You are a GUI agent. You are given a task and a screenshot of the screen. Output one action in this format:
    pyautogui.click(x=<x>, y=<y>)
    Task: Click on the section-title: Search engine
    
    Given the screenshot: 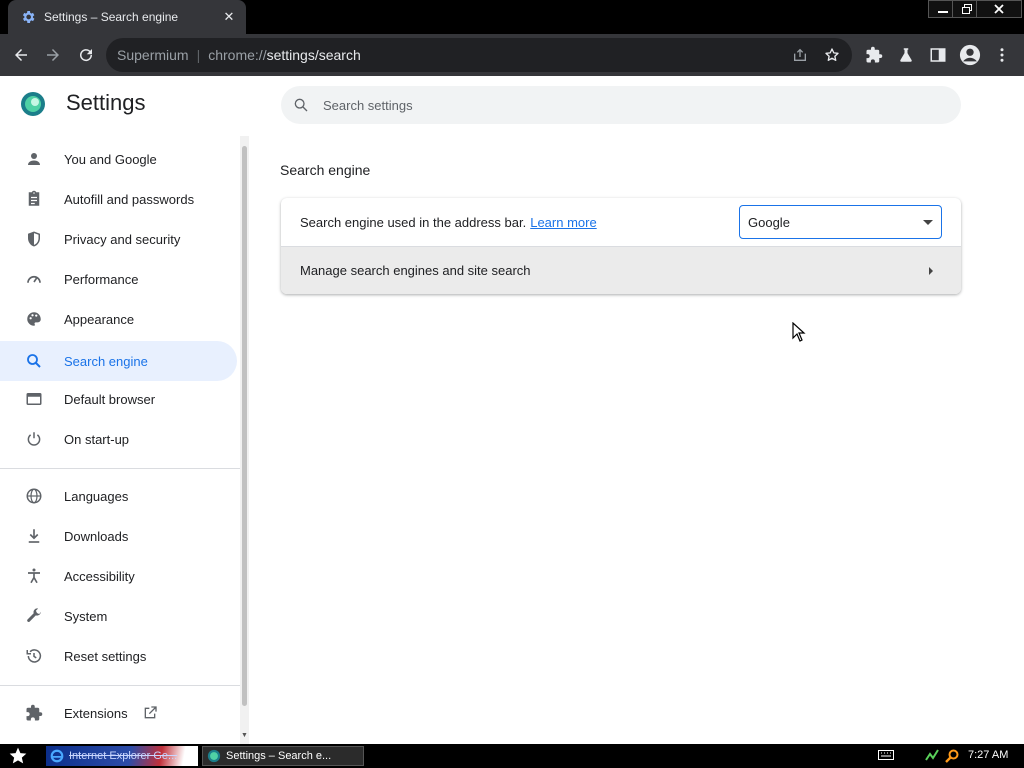 What is the action you would take?
    pyautogui.click(x=325, y=170)
    